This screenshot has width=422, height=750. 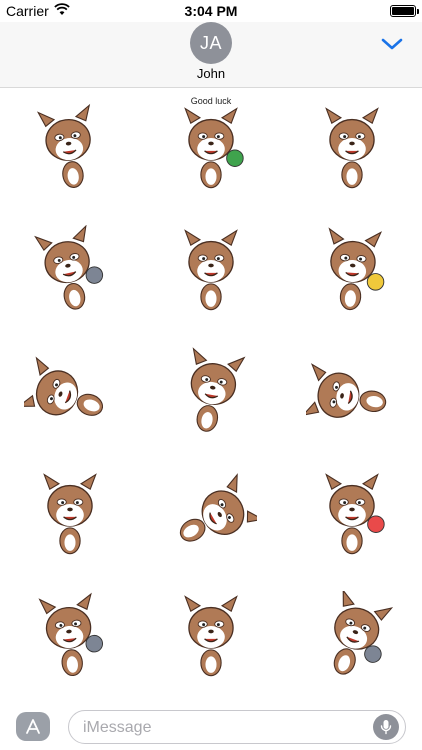 What do you see at coordinates (404, 11) in the screenshot?
I see `battery-icon` at bounding box center [404, 11].